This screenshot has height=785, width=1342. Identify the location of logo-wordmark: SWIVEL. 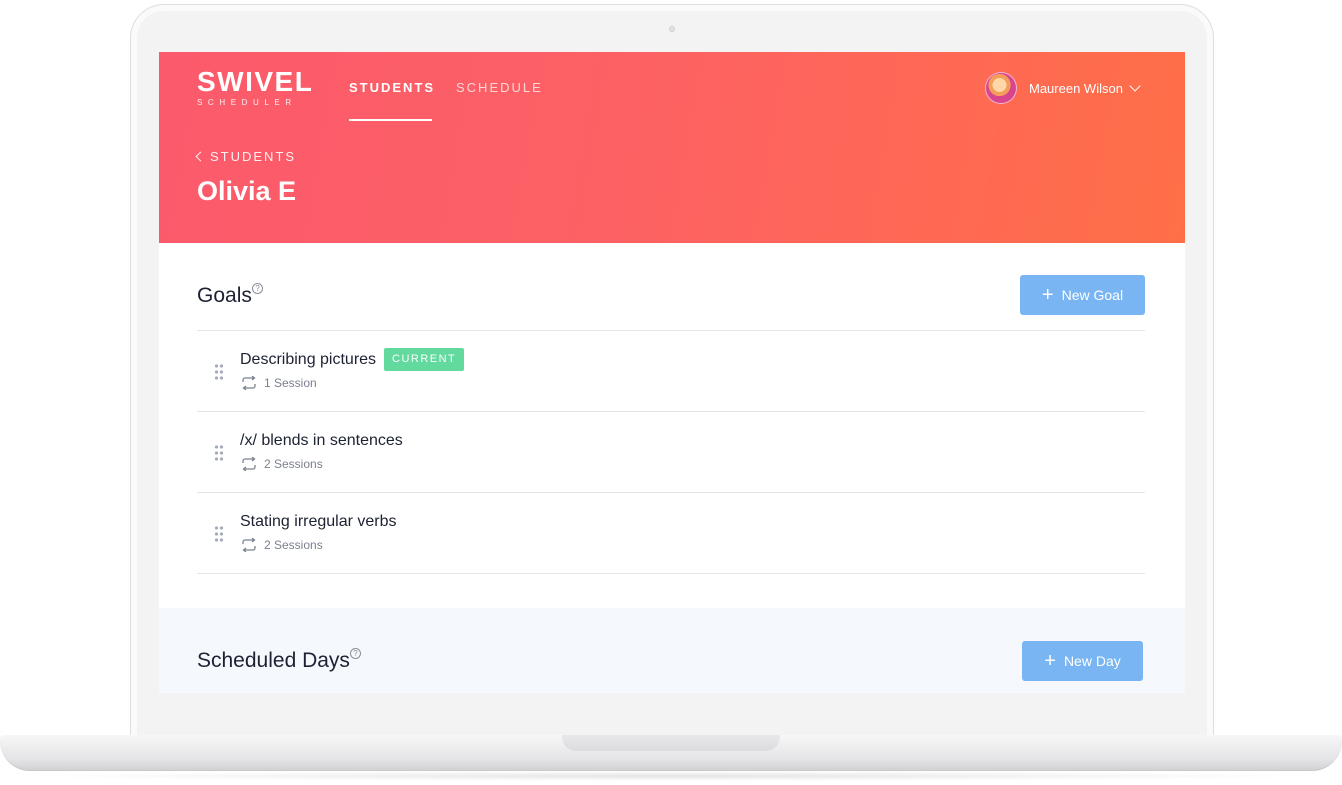
(255, 81).